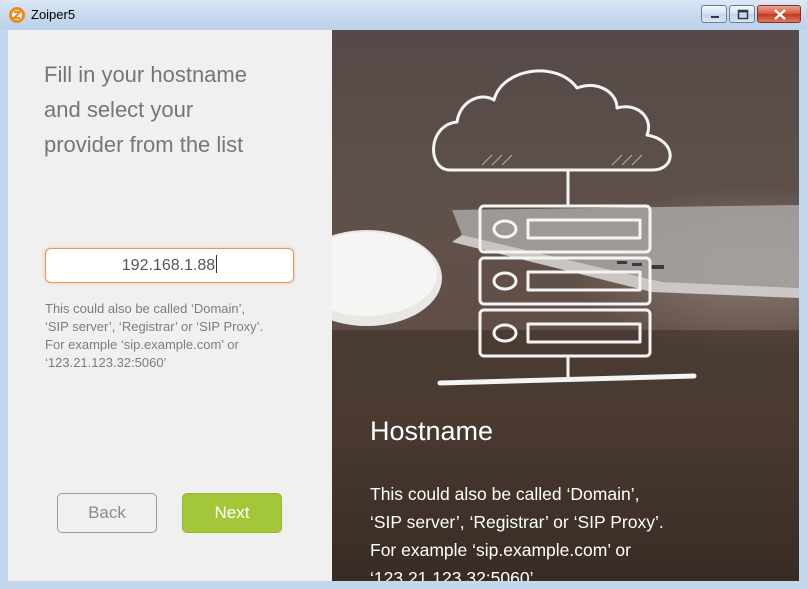  Describe the element at coordinates (232, 513) in the screenshot. I see `next-button: Next` at that location.